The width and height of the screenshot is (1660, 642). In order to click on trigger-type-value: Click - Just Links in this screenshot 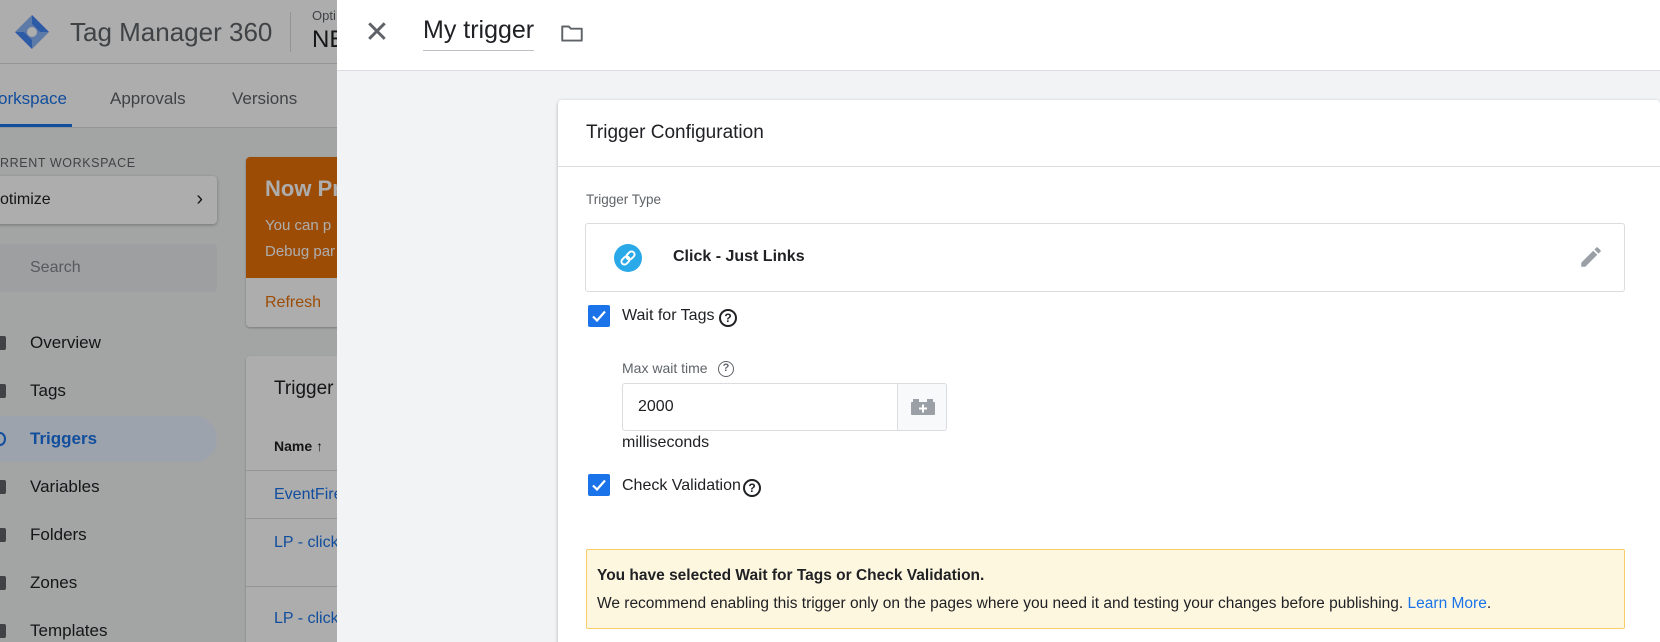, I will do `click(739, 256)`.